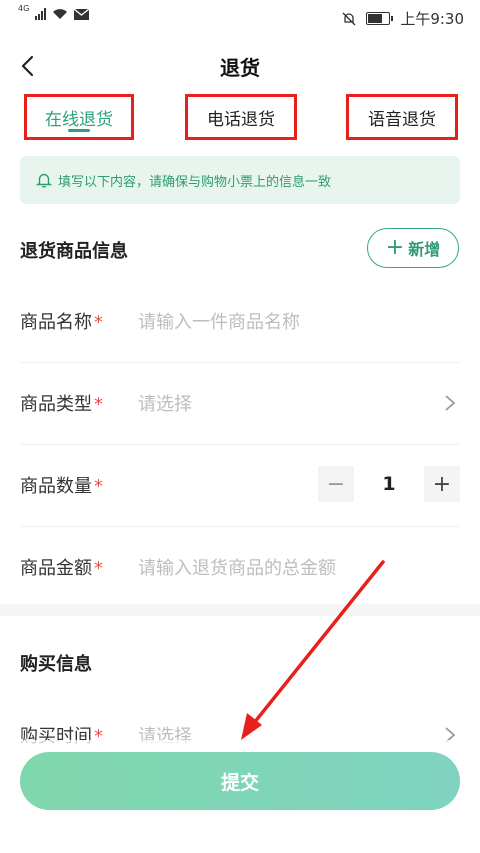 Image resolution: width=480 pixels, height=853 pixels. I want to click on tab-label: 在线退货, so click(79, 119).